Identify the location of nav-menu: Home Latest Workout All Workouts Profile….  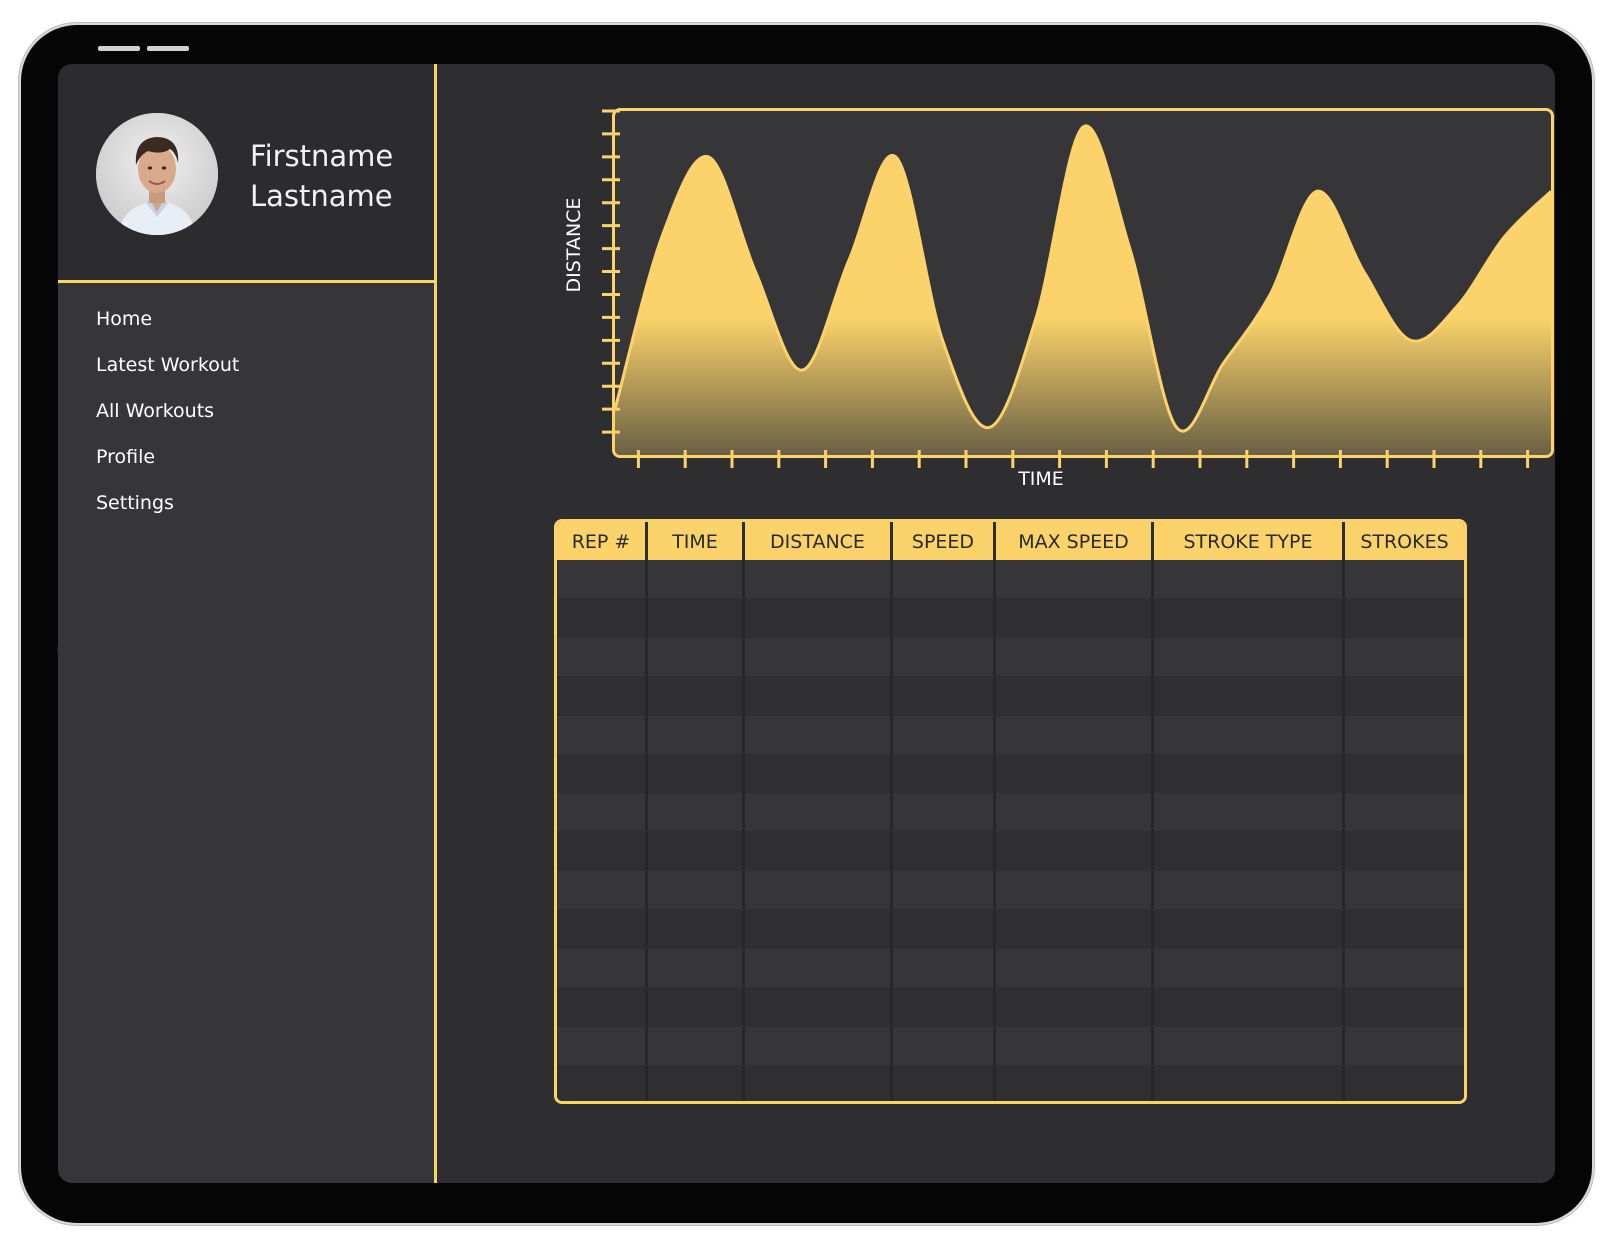
(167, 423).